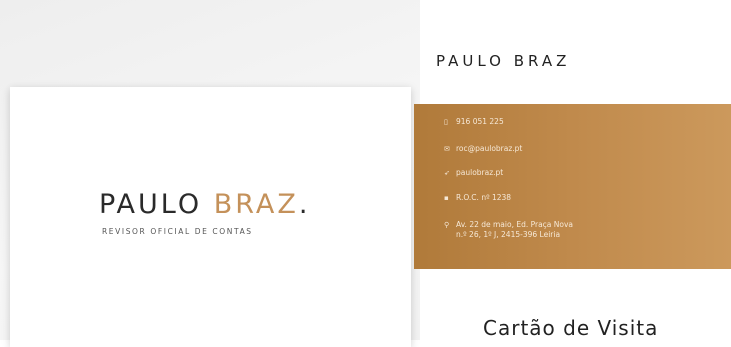  What do you see at coordinates (484, 197) in the screenshot?
I see `contact-roc-text: R.O.C. nº 1238` at bounding box center [484, 197].